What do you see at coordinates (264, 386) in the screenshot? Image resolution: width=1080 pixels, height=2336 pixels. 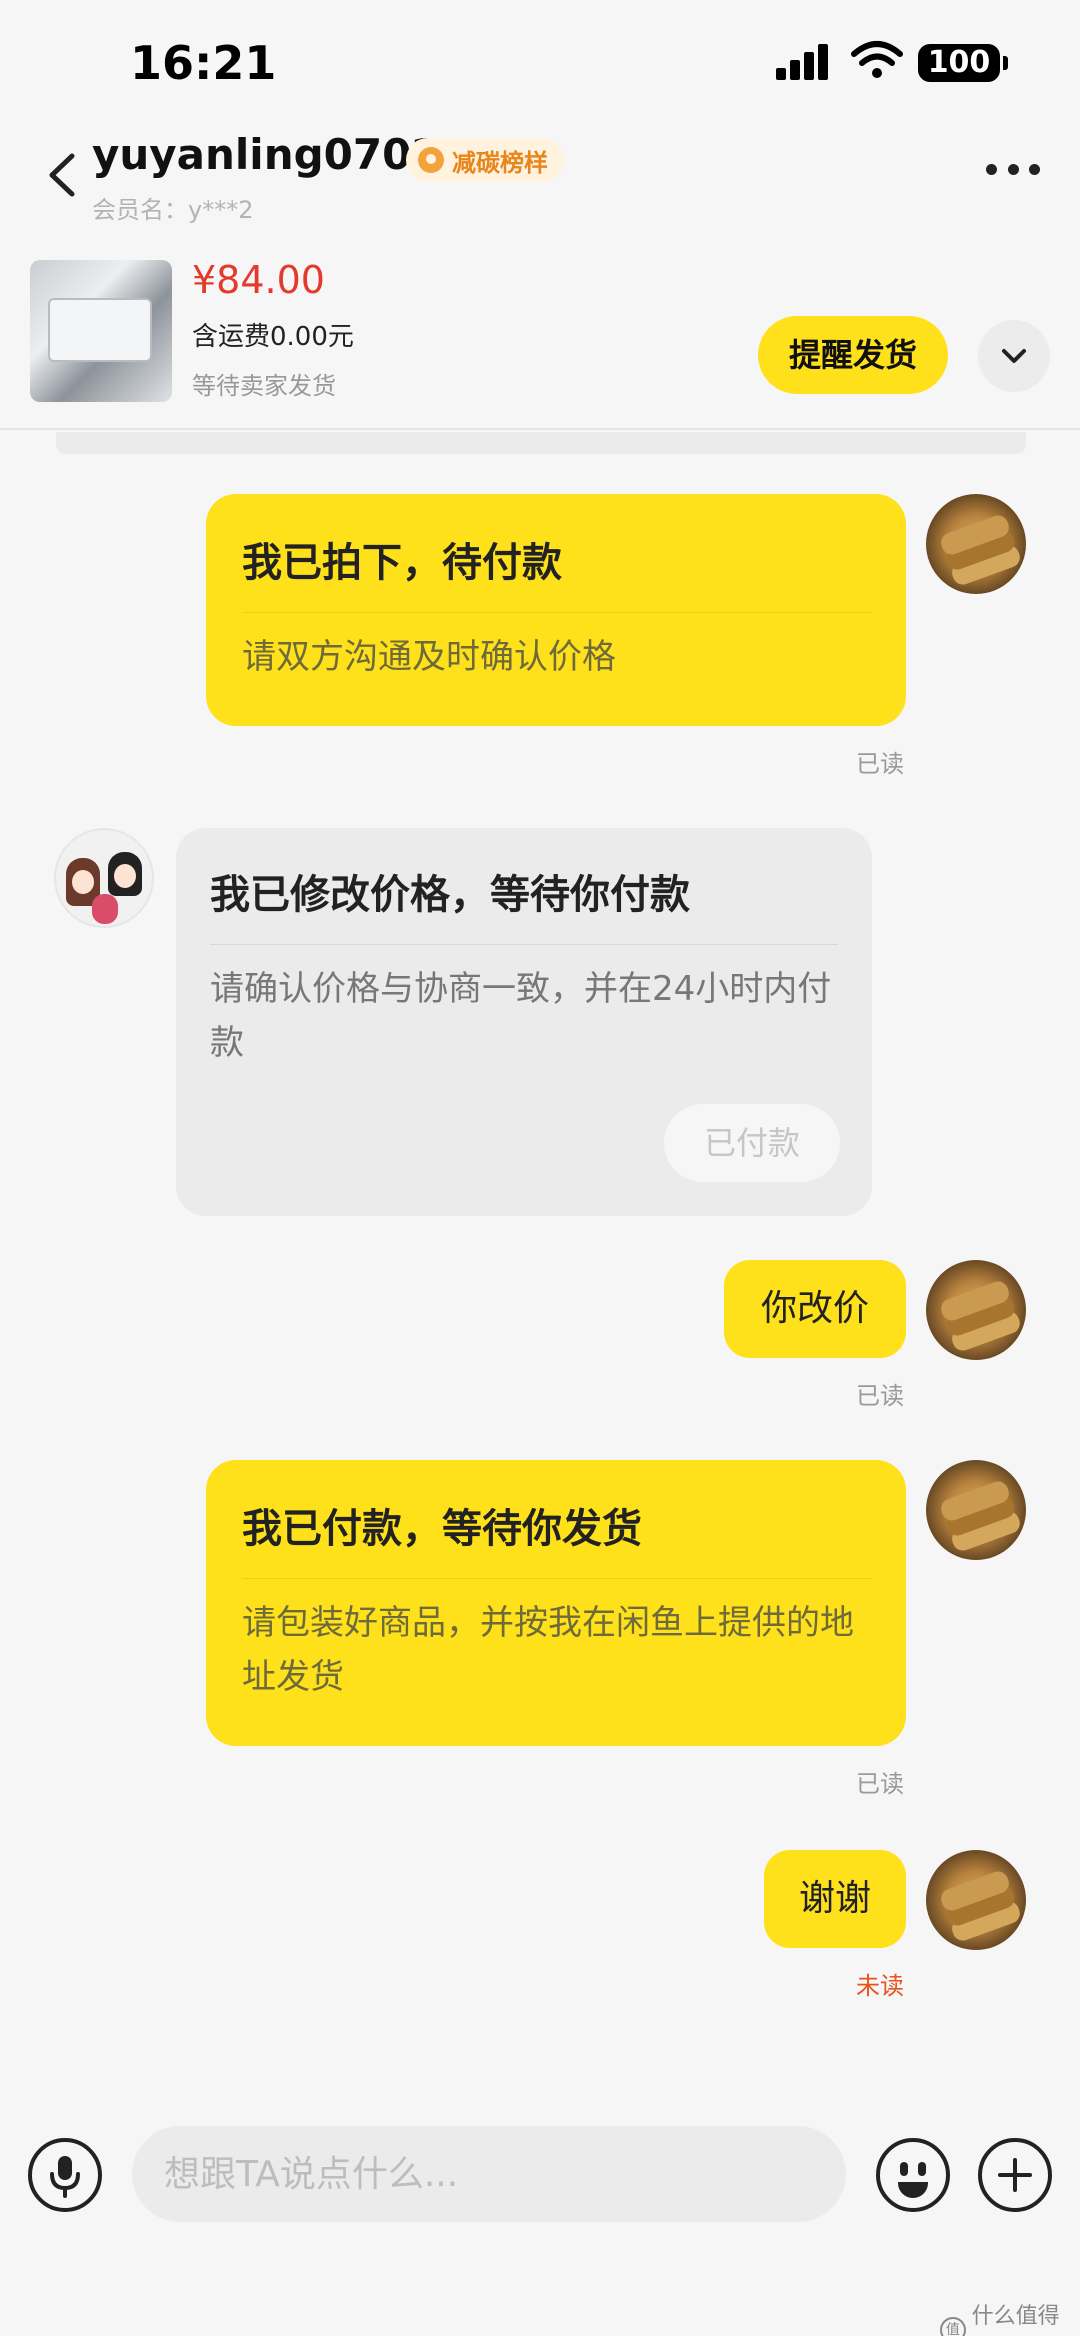 I see `order-status: 等待卖家发货` at bounding box center [264, 386].